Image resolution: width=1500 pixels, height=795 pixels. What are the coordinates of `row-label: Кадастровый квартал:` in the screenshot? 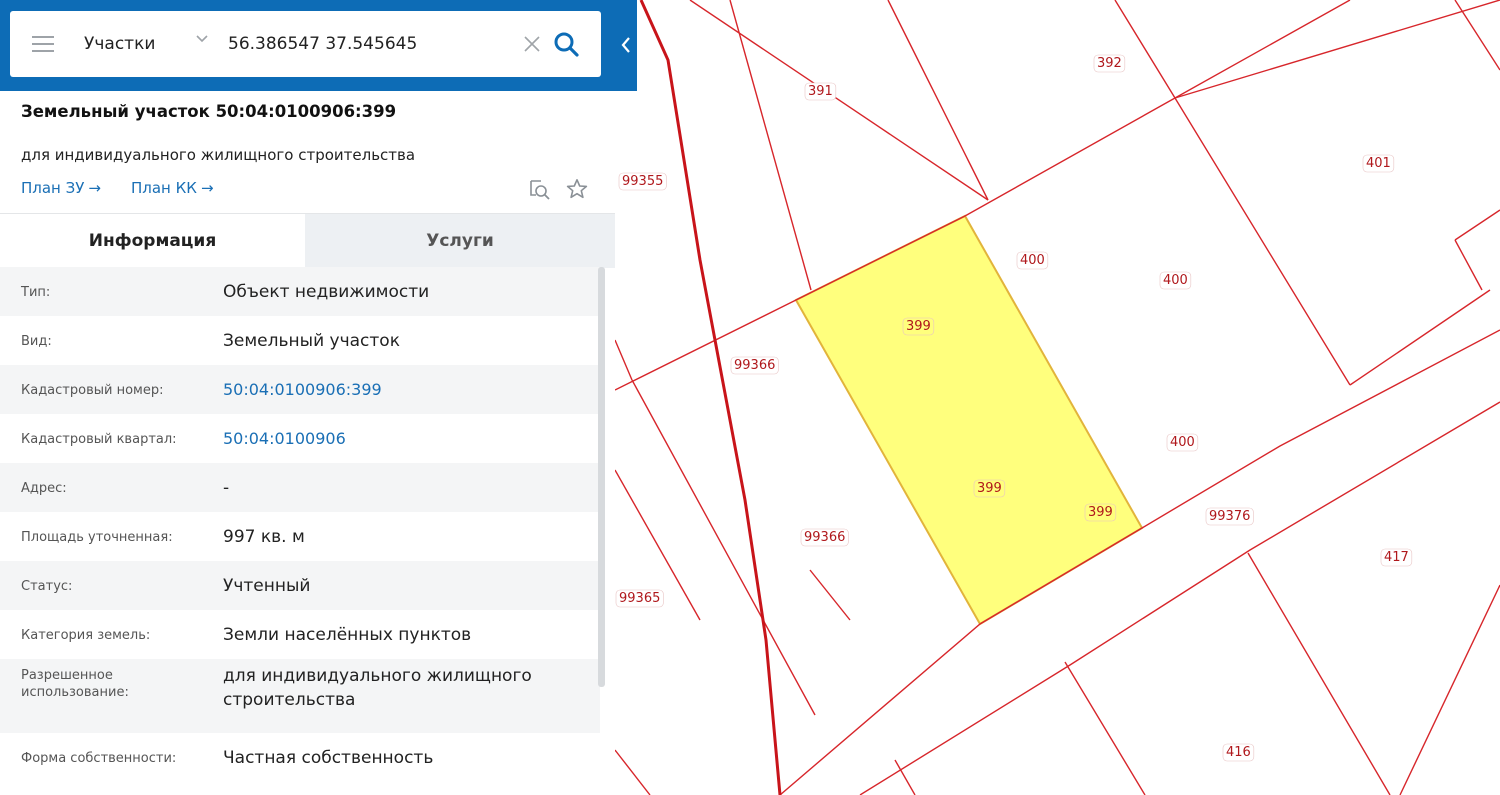 It's located at (99, 439).